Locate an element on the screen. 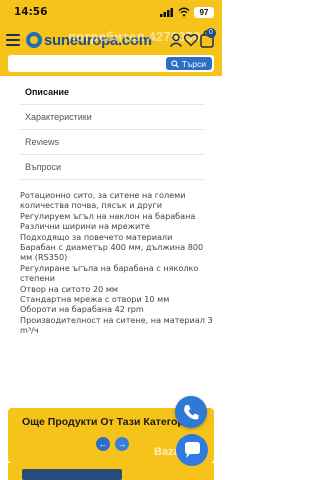 The image size is (320, 480). description-line: Обороти на барабана 42 rpm is located at coordinates (82, 309).